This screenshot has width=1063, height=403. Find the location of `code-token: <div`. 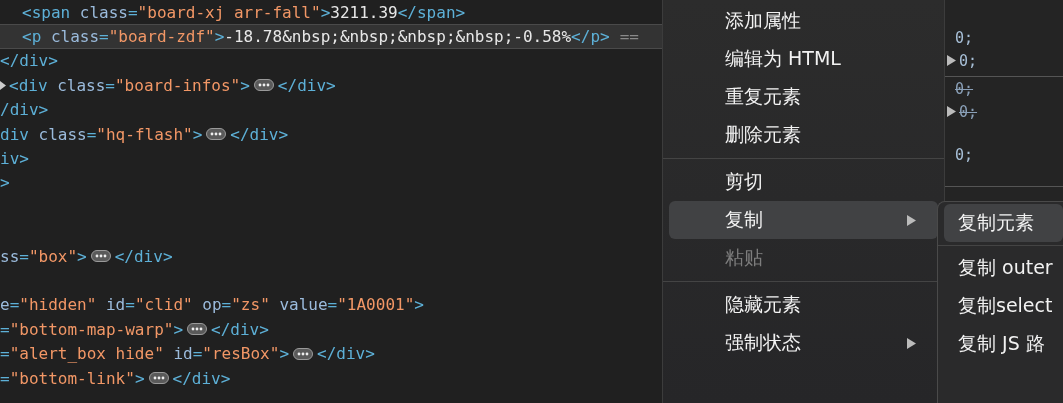

code-token: <div is located at coordinates (29, 85).